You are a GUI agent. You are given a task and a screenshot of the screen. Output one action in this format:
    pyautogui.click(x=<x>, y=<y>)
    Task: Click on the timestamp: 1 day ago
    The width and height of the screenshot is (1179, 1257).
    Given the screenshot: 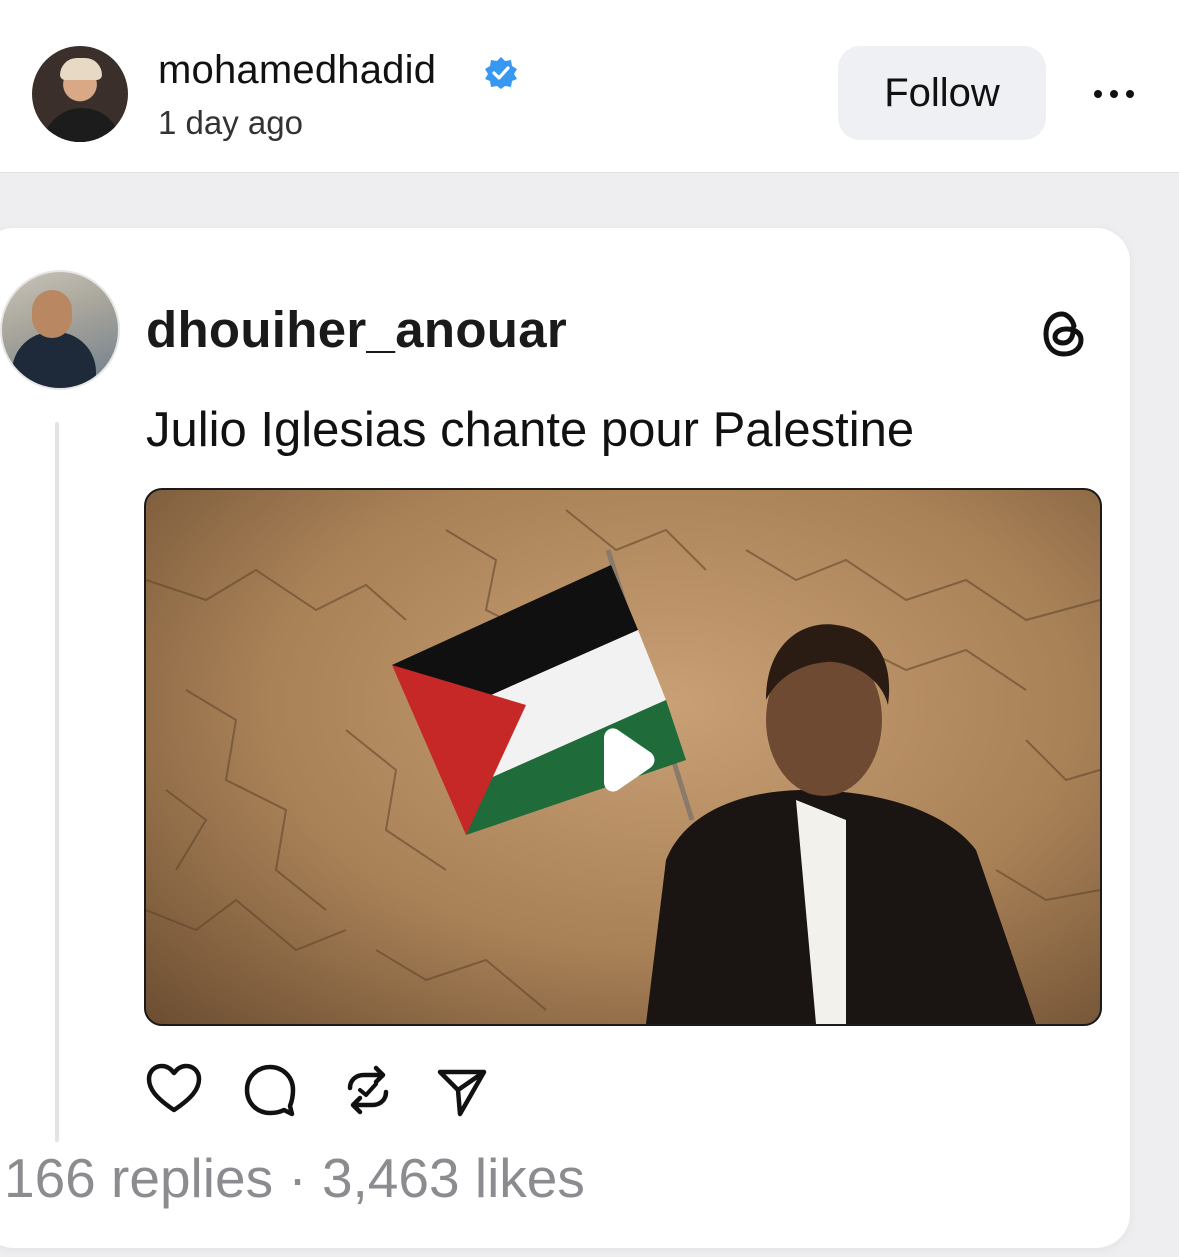 What is the action you would take?
    pyautogui.click(x=230, y=122)
    